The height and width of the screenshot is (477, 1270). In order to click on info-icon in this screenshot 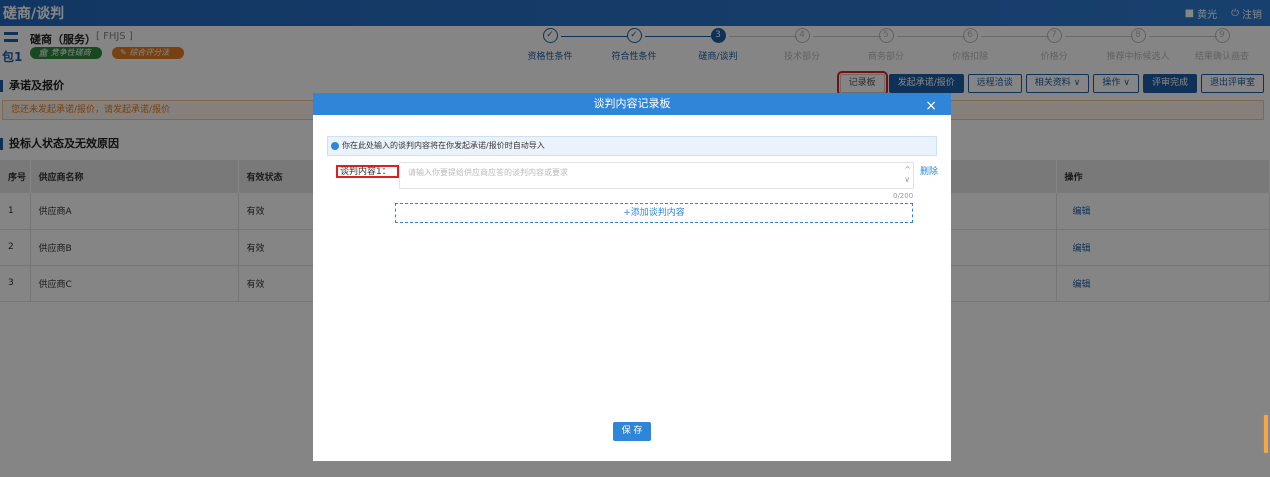, I will do `click(335, 146)`.